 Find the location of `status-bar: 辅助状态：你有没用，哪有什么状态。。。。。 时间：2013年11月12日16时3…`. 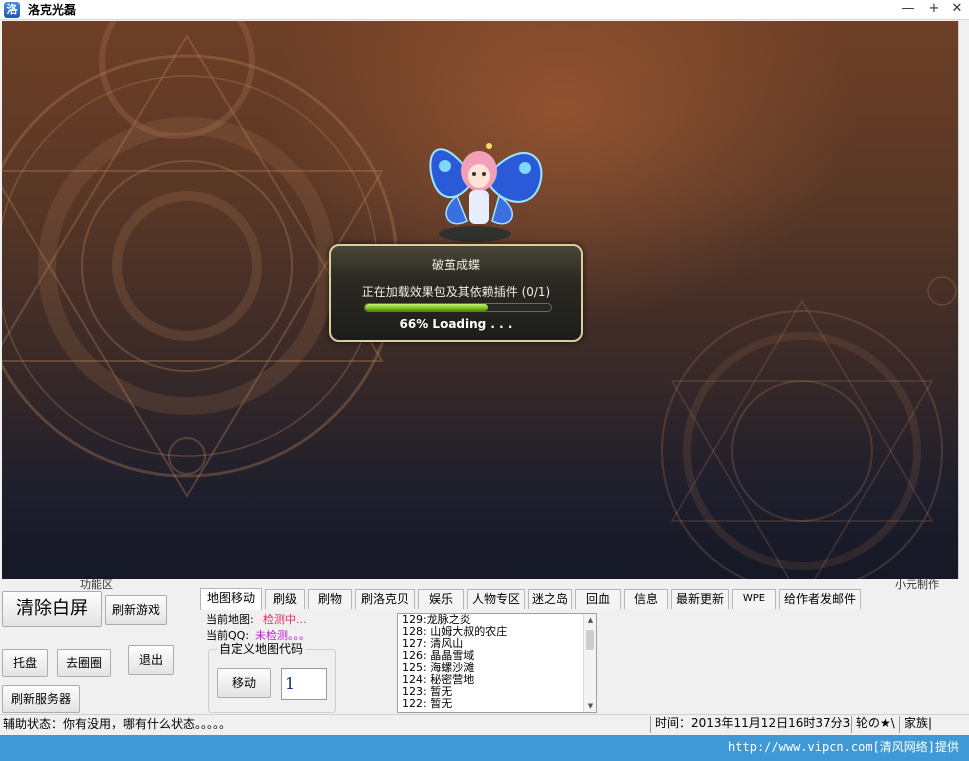

status-bar: 辅助状态：你有没用，哪有什么状态。。。。。 时间：2013年11月12日16时3… is located at coordinates (484, 724).